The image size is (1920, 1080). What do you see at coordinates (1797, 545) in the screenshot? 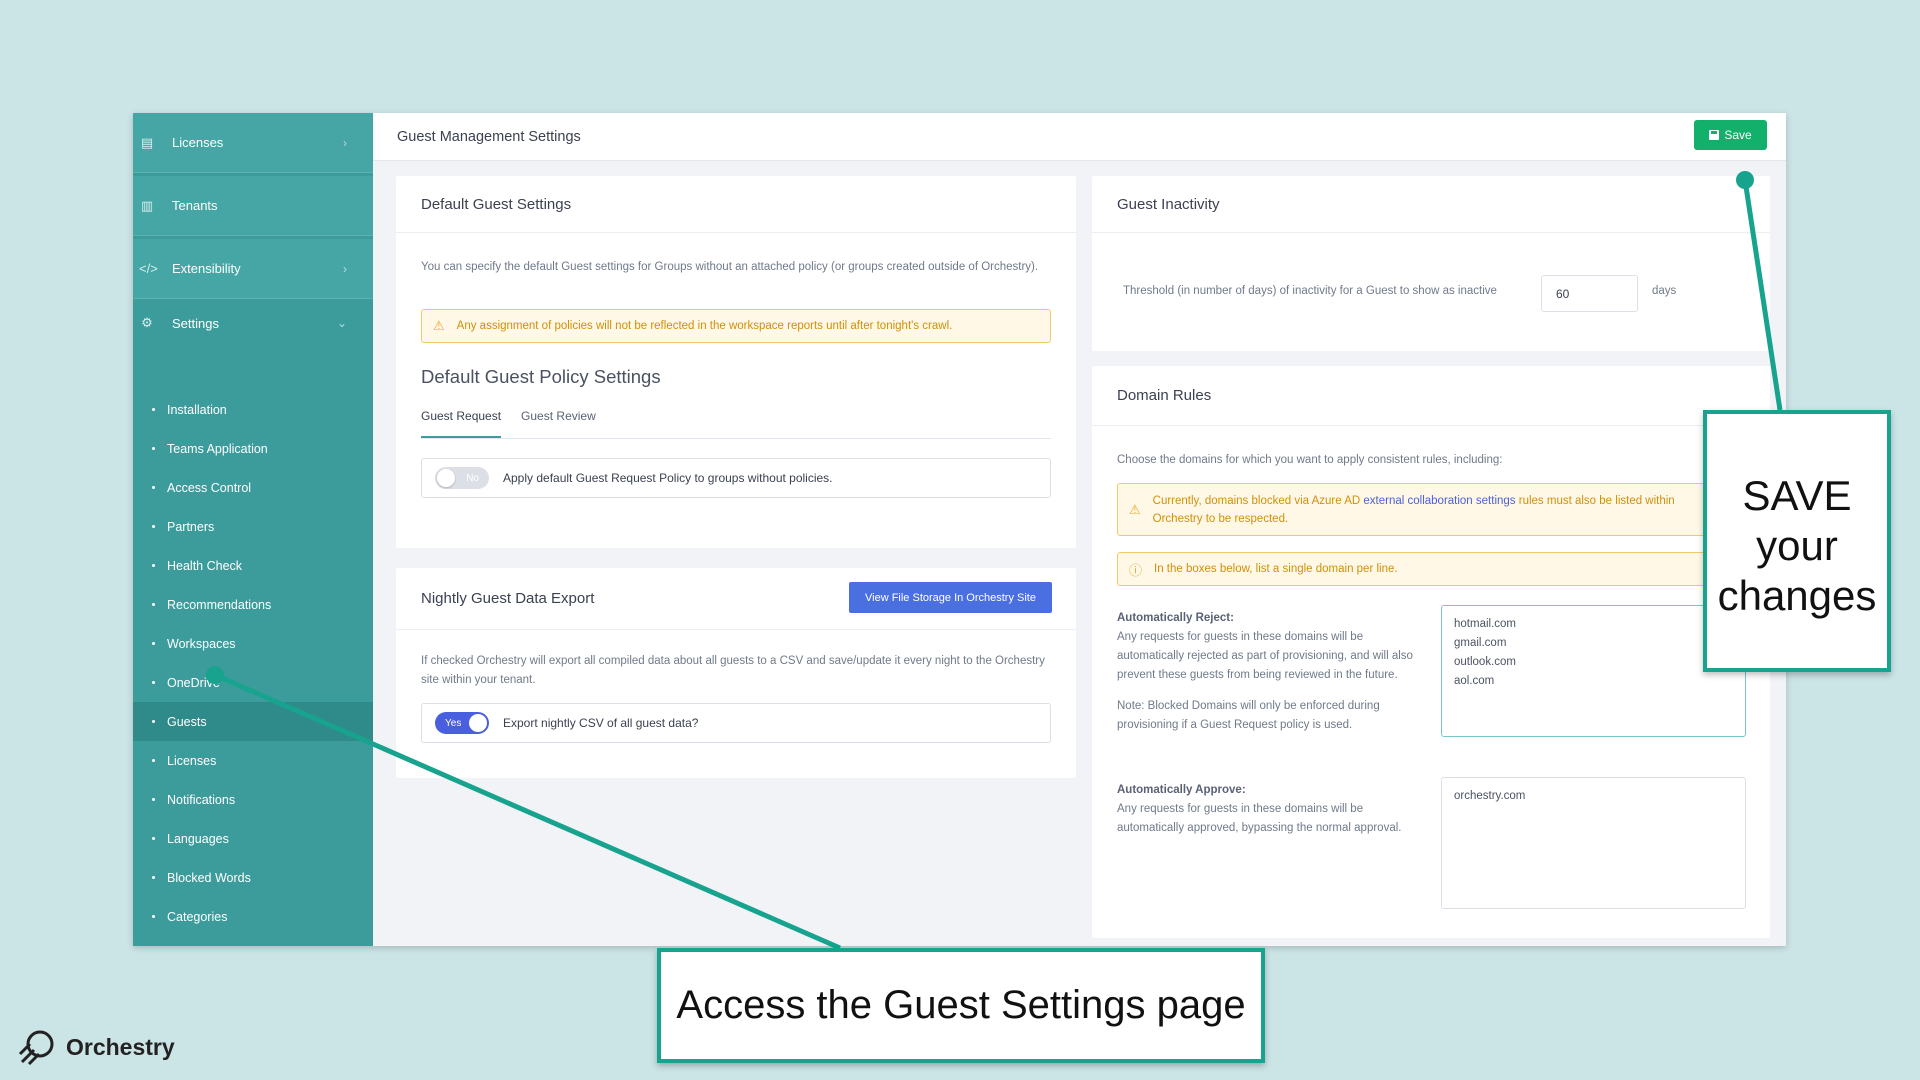
I see `callout-line: your` at bounding box center [1797, 545].